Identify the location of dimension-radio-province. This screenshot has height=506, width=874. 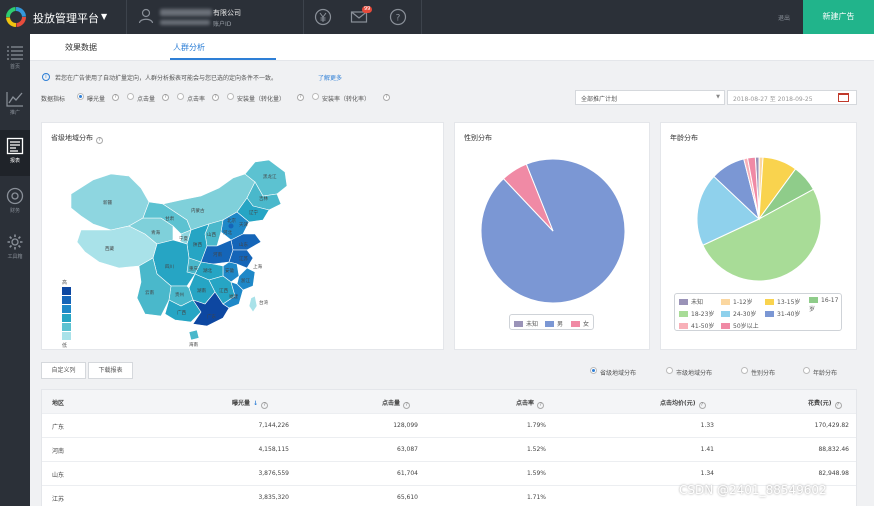
(593, 370).